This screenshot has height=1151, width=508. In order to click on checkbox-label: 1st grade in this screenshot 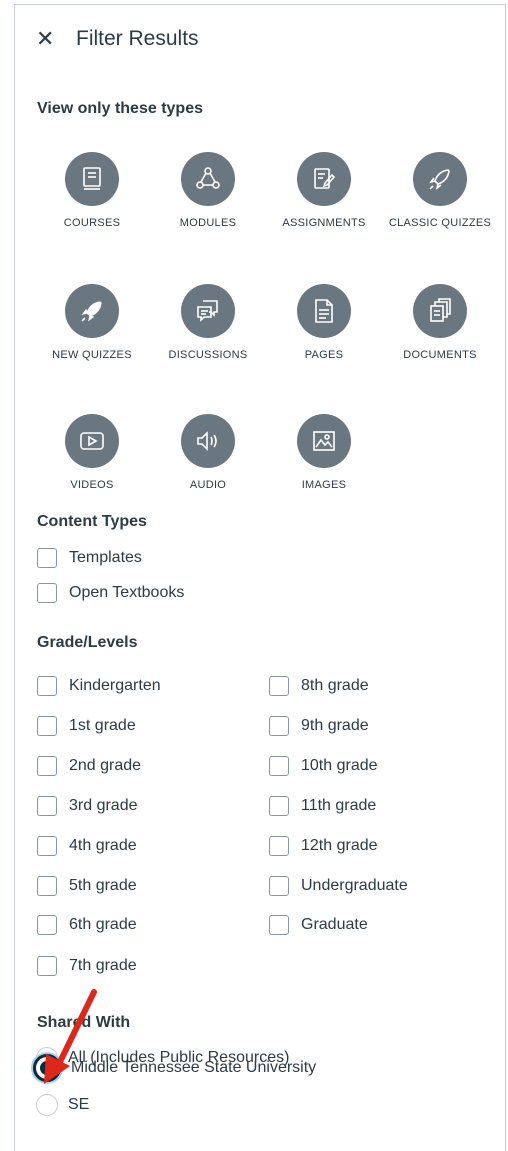, I will do `click(102, 725)`.